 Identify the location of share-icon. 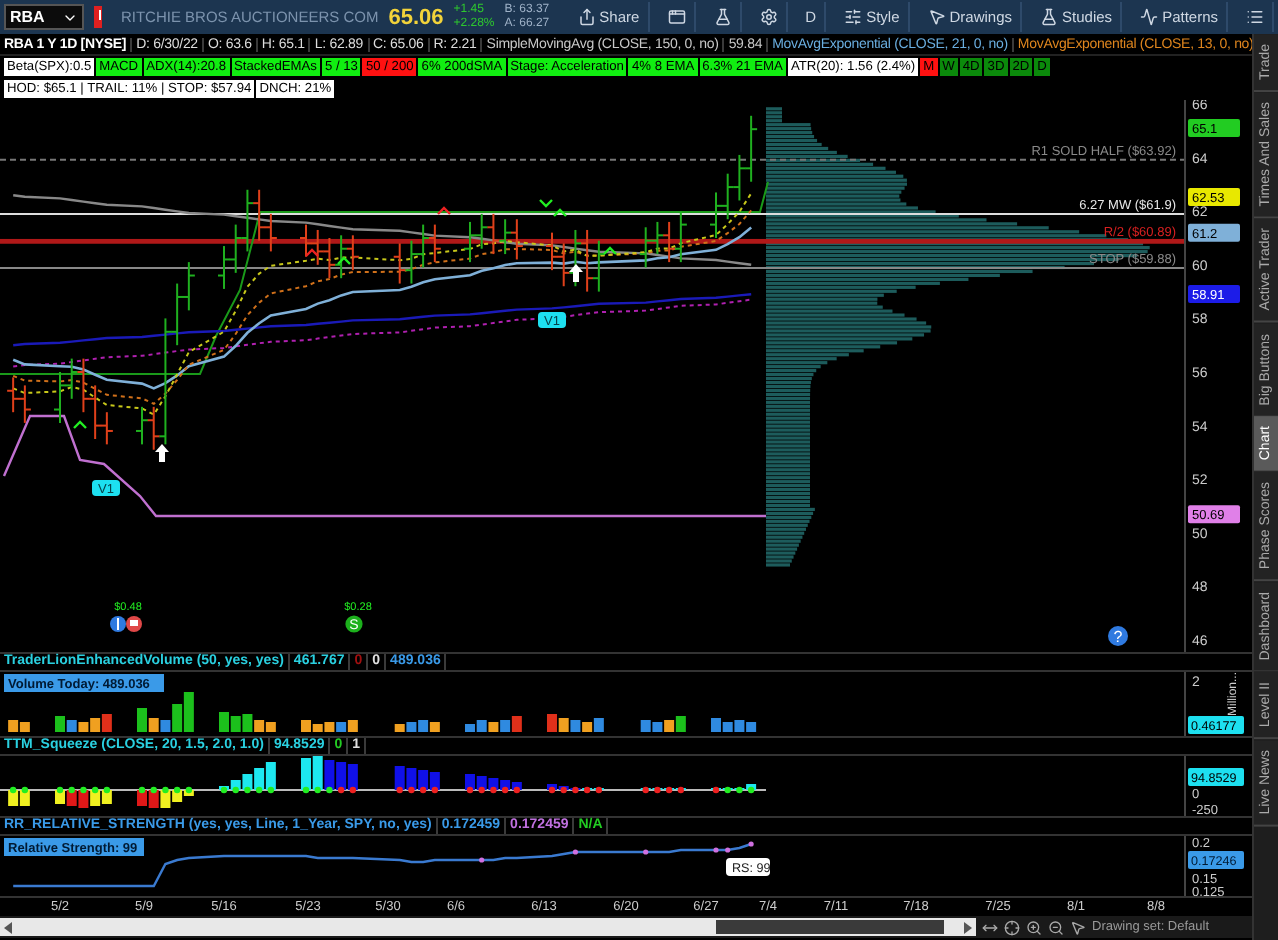
(586, 17).